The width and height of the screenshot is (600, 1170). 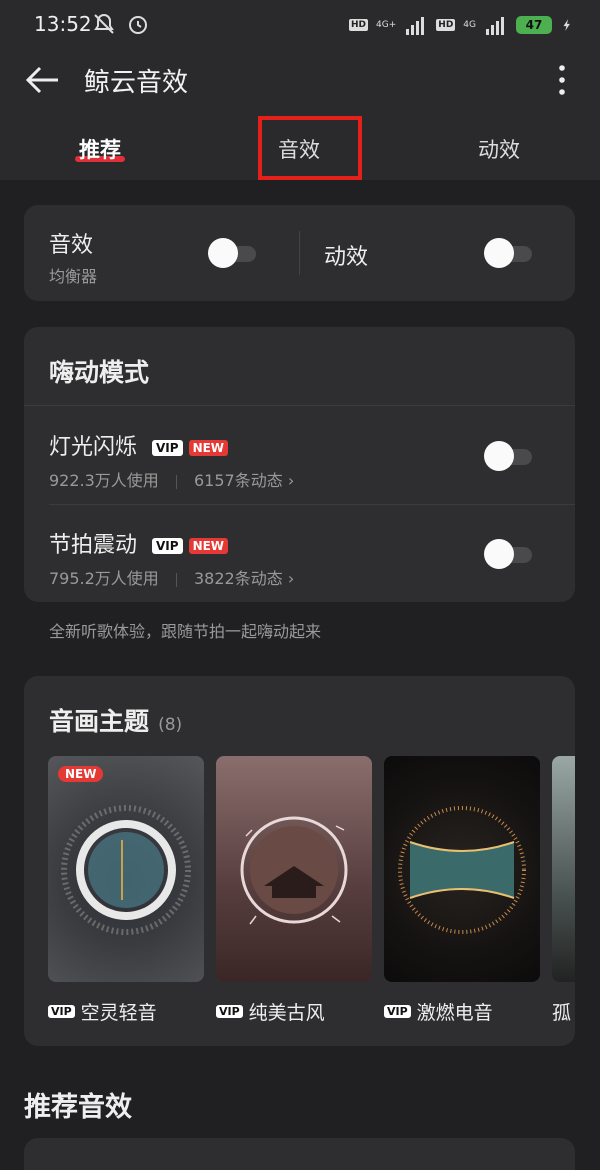 What do you see at coordinates (566, 25) in the screenshot?
I see `charging-icon` at bounding box center [566, 25].